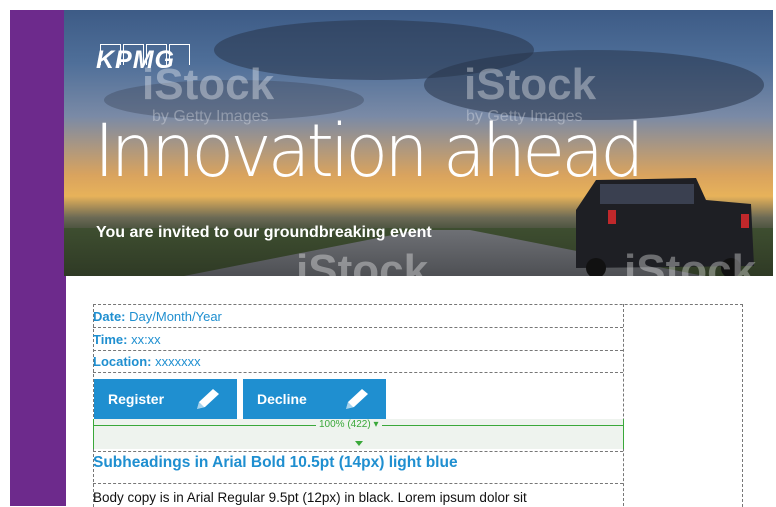  What do you see at coordinates (359, 443) in the screenshot?
I see `resize-handle-icon` at bounding box center [359, 443].